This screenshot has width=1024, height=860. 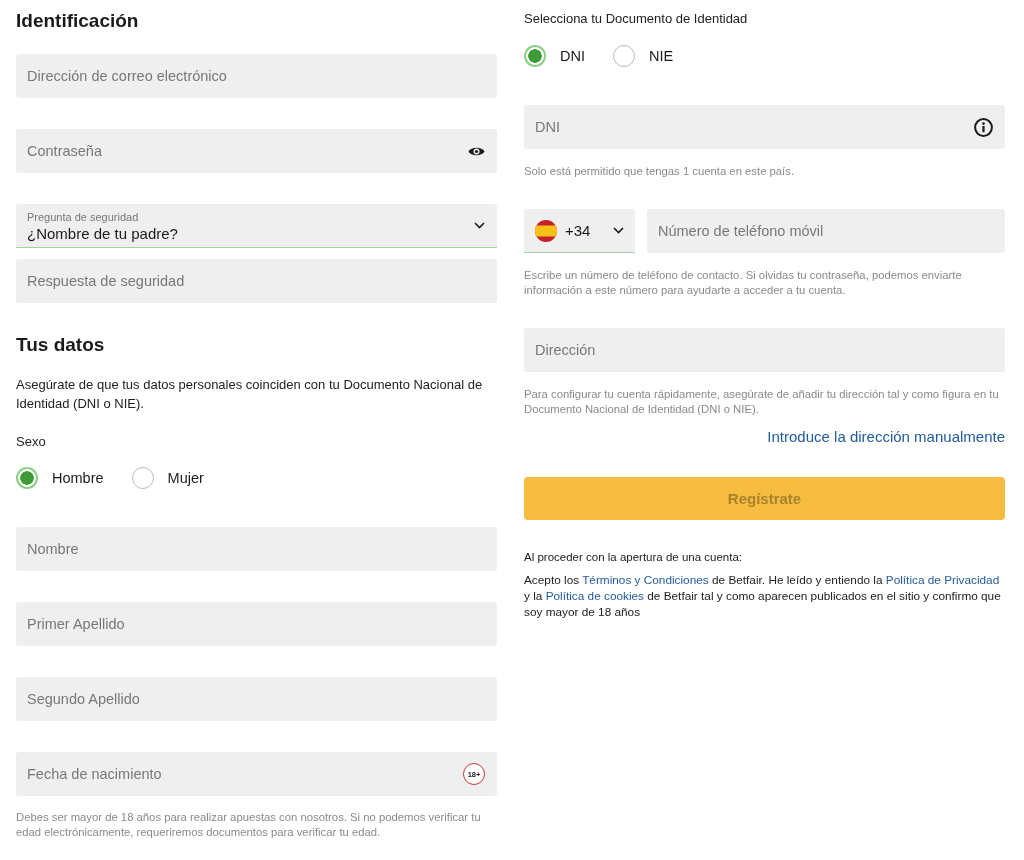 What do you see at coordinates (256, 76) in the screenshot?
I see `input-field: Dirección de correo electrónico` at bounding box center [256, 76].